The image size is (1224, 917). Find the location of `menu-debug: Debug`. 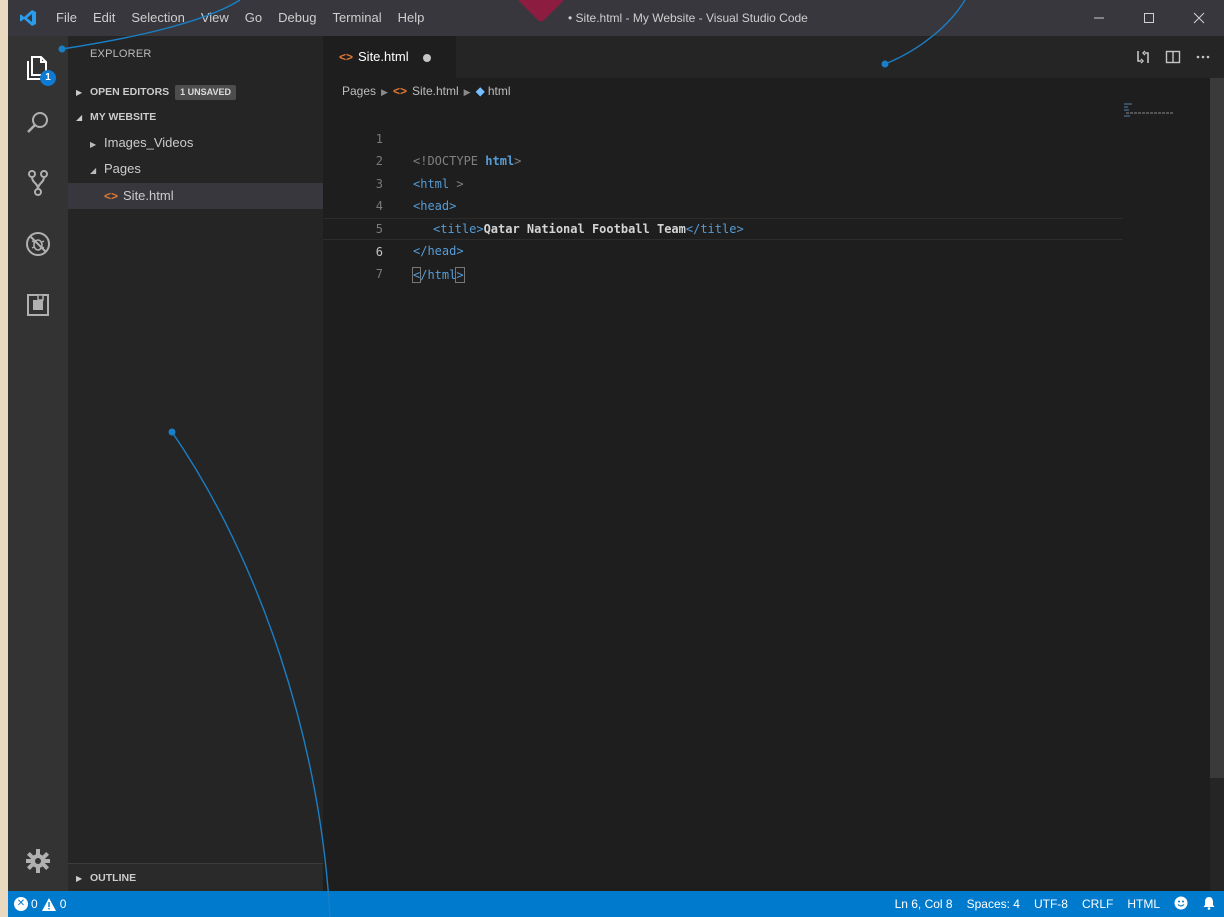

menu-debug: Debug is located at coordinates (297, 18).